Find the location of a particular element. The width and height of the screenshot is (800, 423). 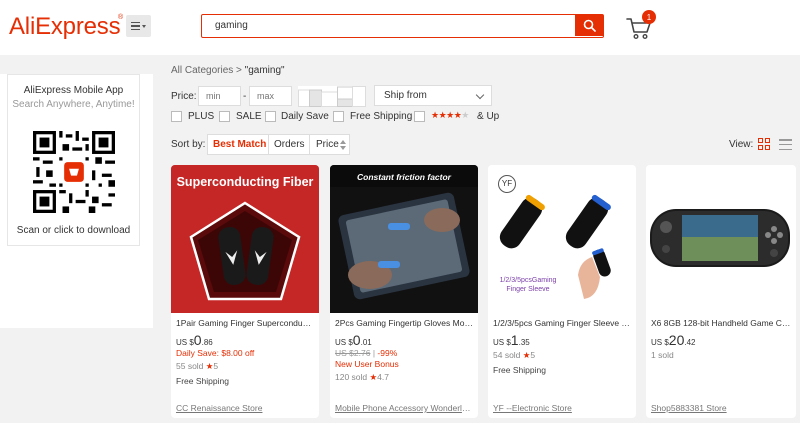

breadcrumb-all-categories: All Categories is located at coordinates (202, 70).